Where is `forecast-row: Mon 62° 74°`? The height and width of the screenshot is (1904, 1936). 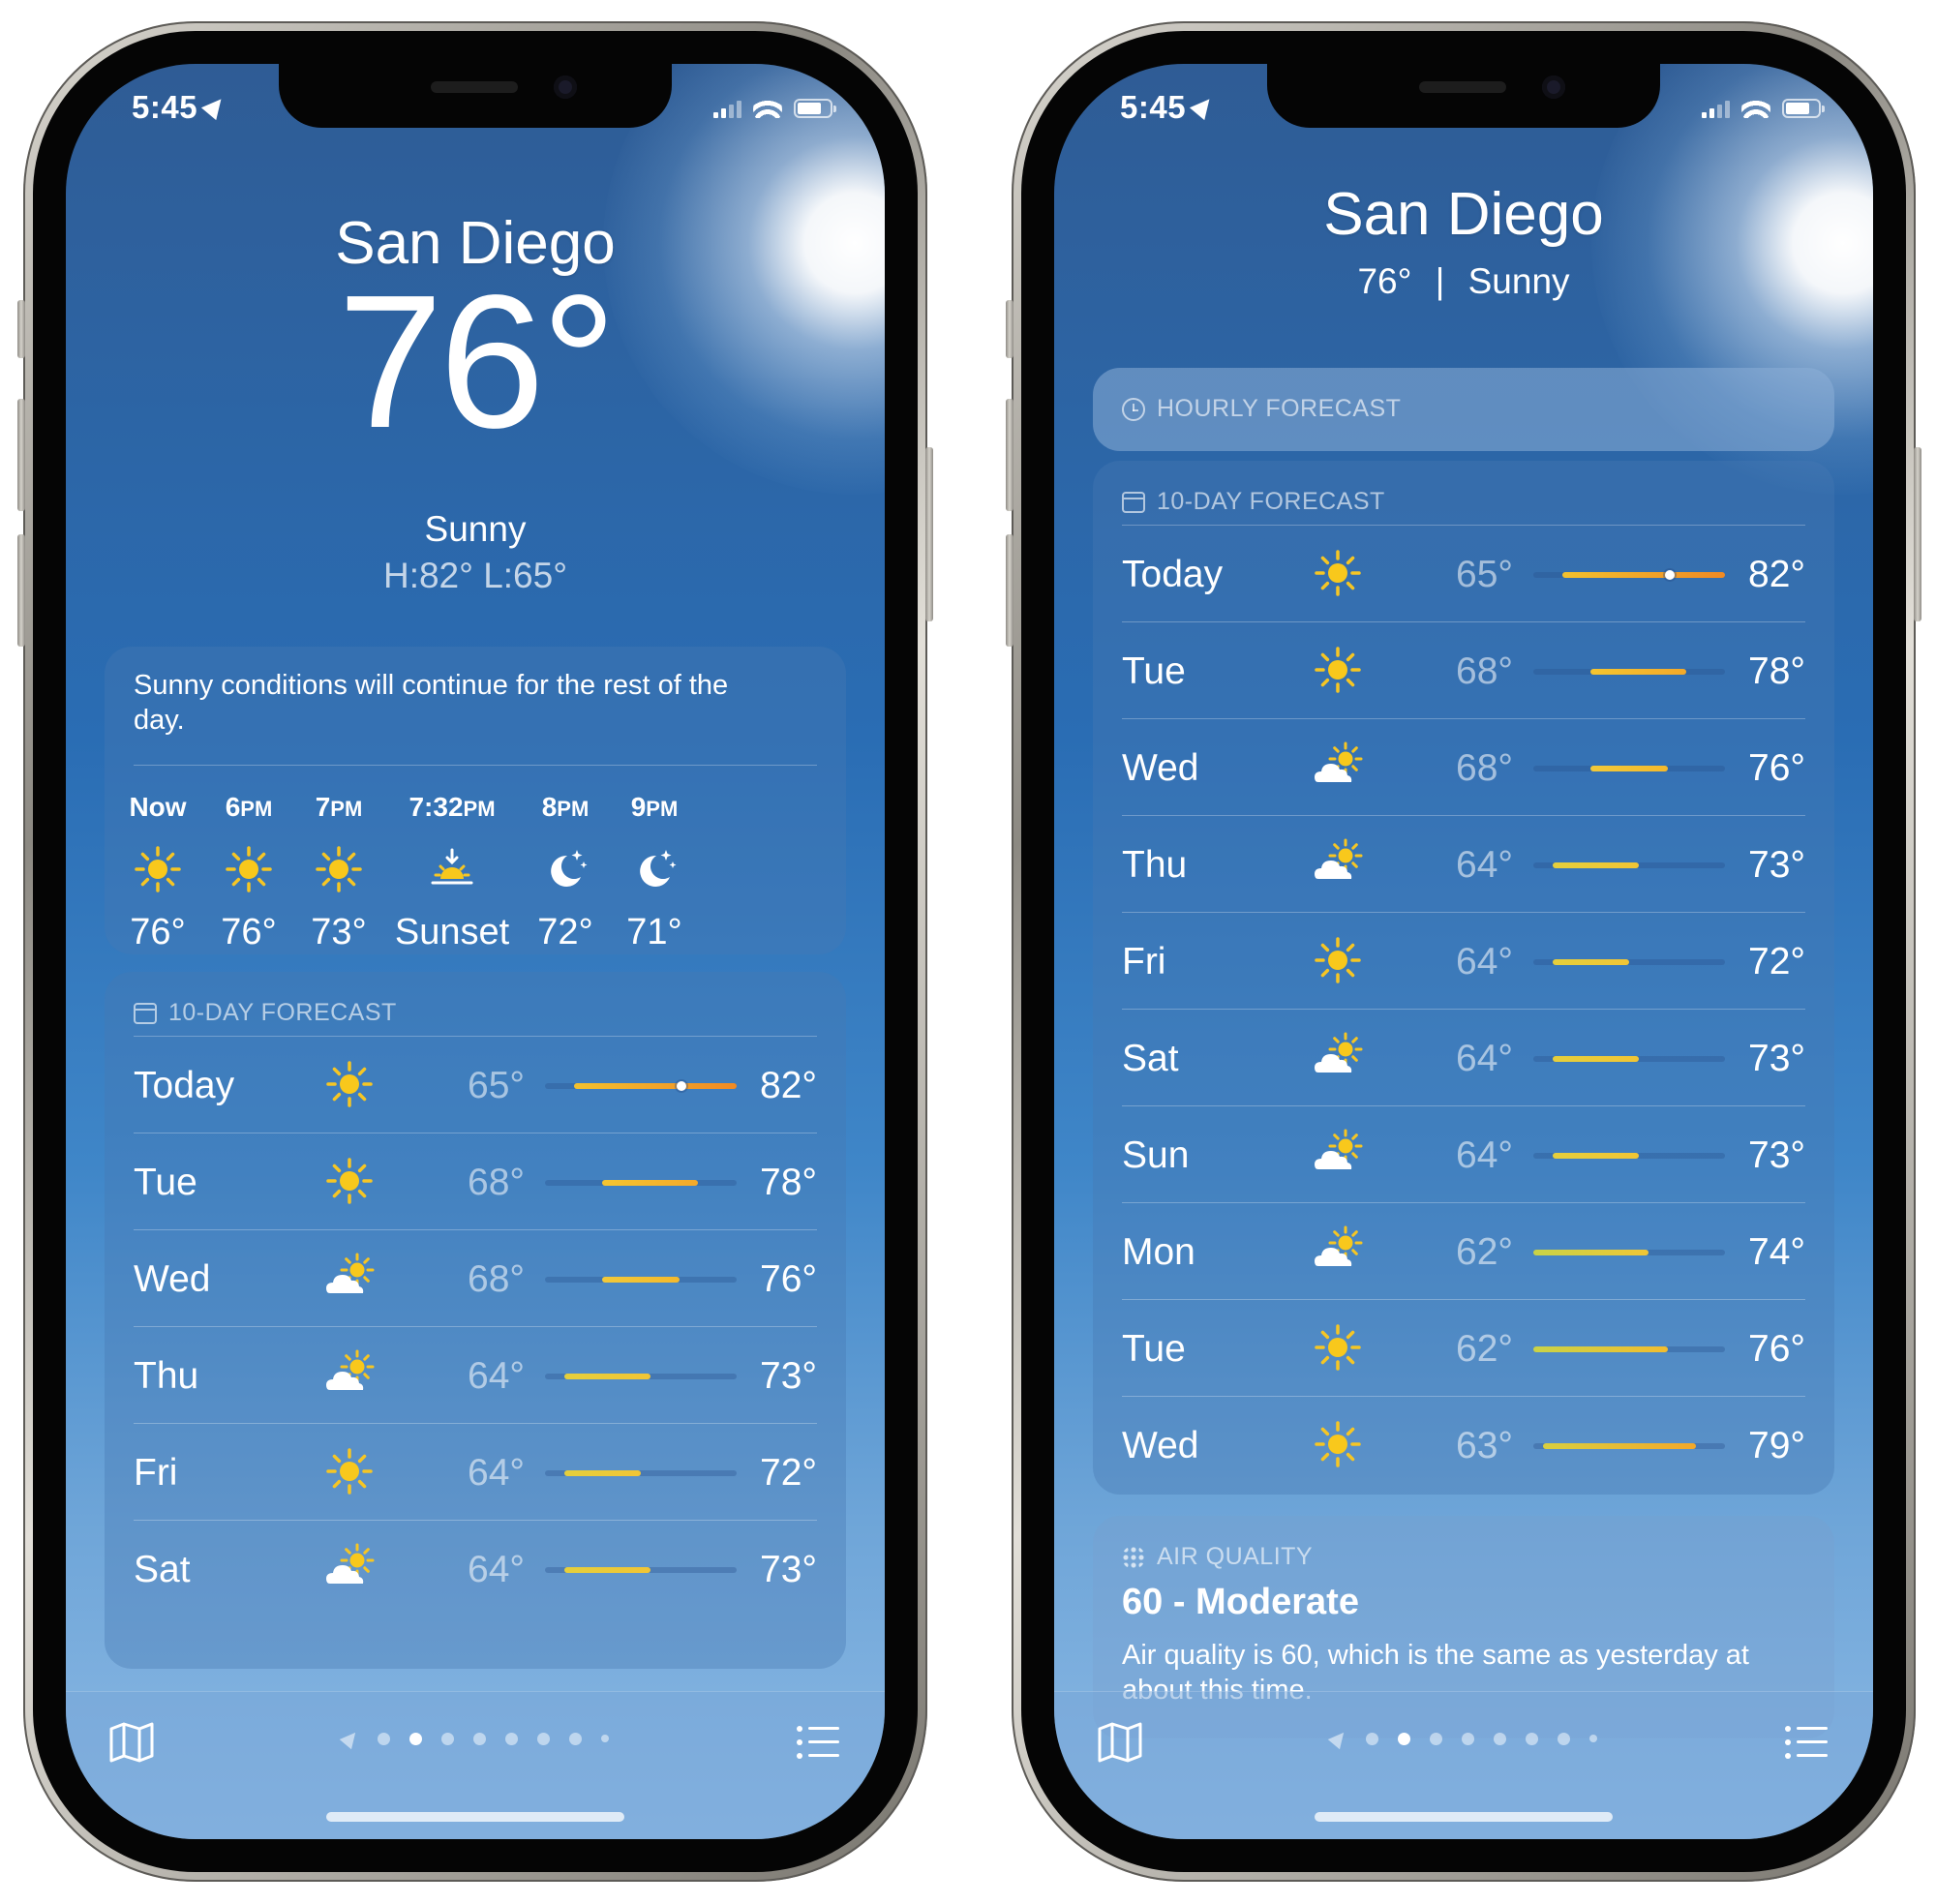 forecast-row: Mon 62° 74° is located at coordinates (1463, 1250).